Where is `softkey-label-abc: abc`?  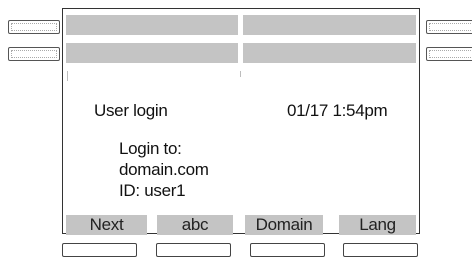
softkey-label-abc: abc is located at coordinates (195, 225).